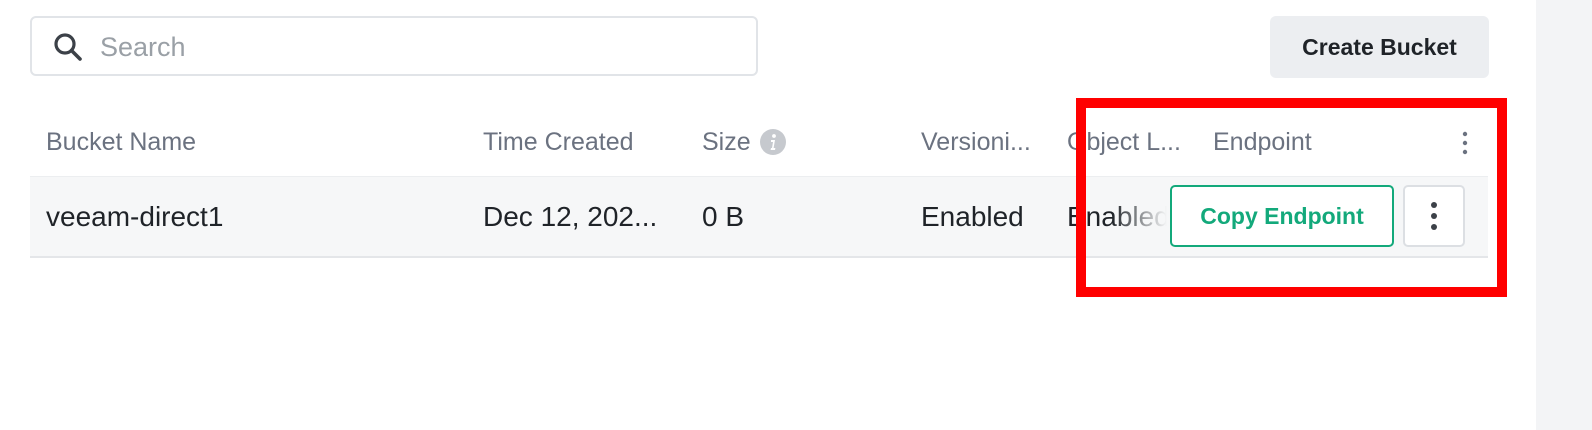 The width and height of the screenshot is (1592, 430). I want to click on search-box, so click(394, 46).